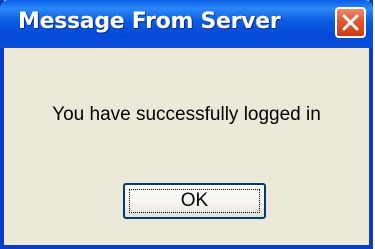 The width and height of the screenshot is (375, 249). Describe the element at coordinates (186, 114) in the screenshot. I see `message-text: You have successfully logged in` at that location.